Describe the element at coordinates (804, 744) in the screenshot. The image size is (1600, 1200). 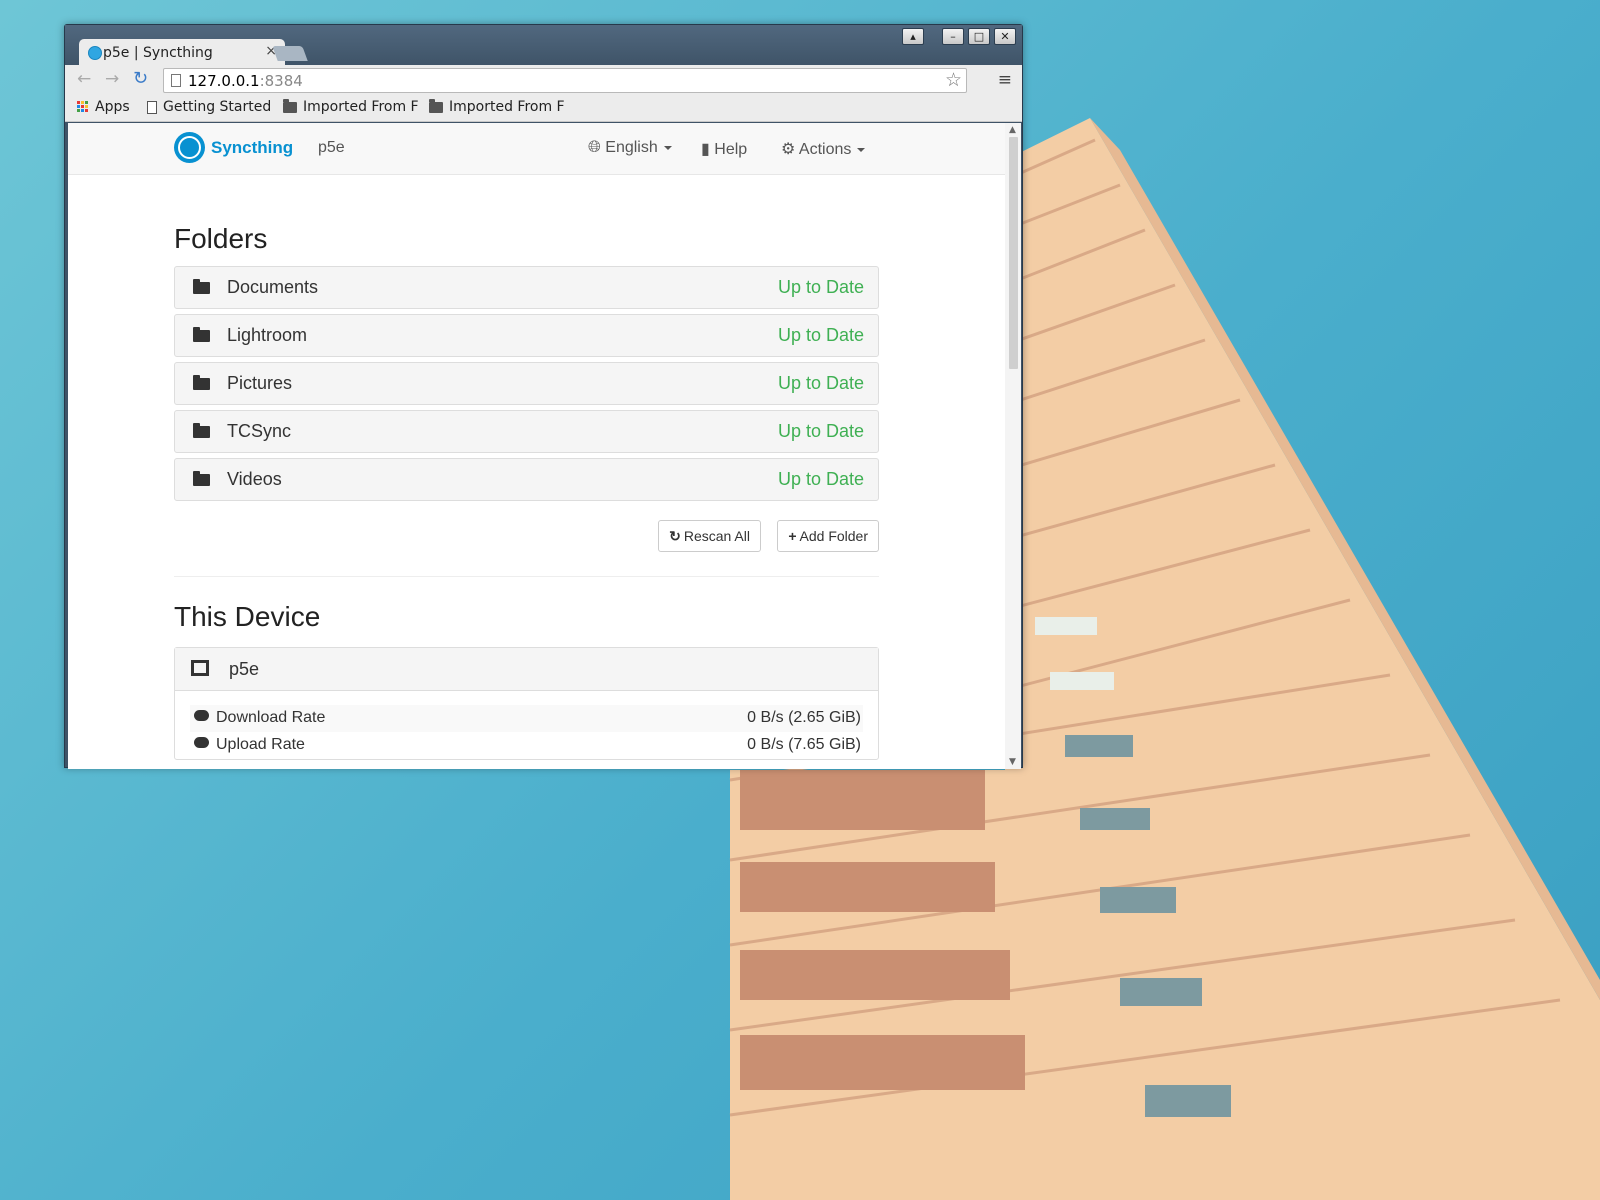
I see `upload-rate-value: 0 B/s (7.65 GiB)` at that location.